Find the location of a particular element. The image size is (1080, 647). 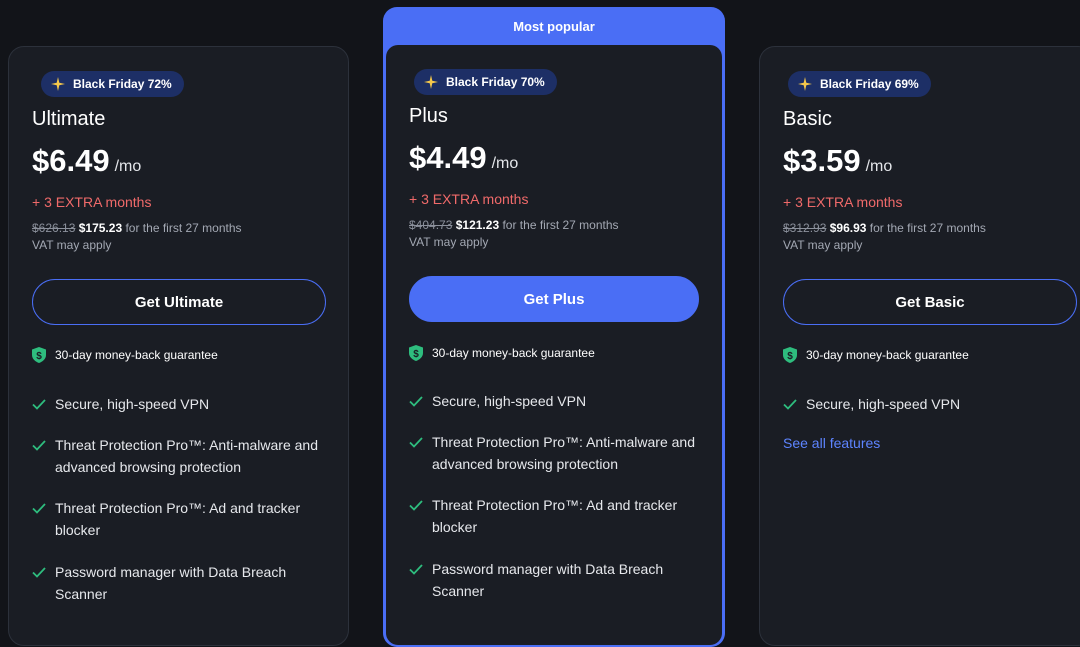

plan-name: Ultimate is located at coordinates (69, 119).